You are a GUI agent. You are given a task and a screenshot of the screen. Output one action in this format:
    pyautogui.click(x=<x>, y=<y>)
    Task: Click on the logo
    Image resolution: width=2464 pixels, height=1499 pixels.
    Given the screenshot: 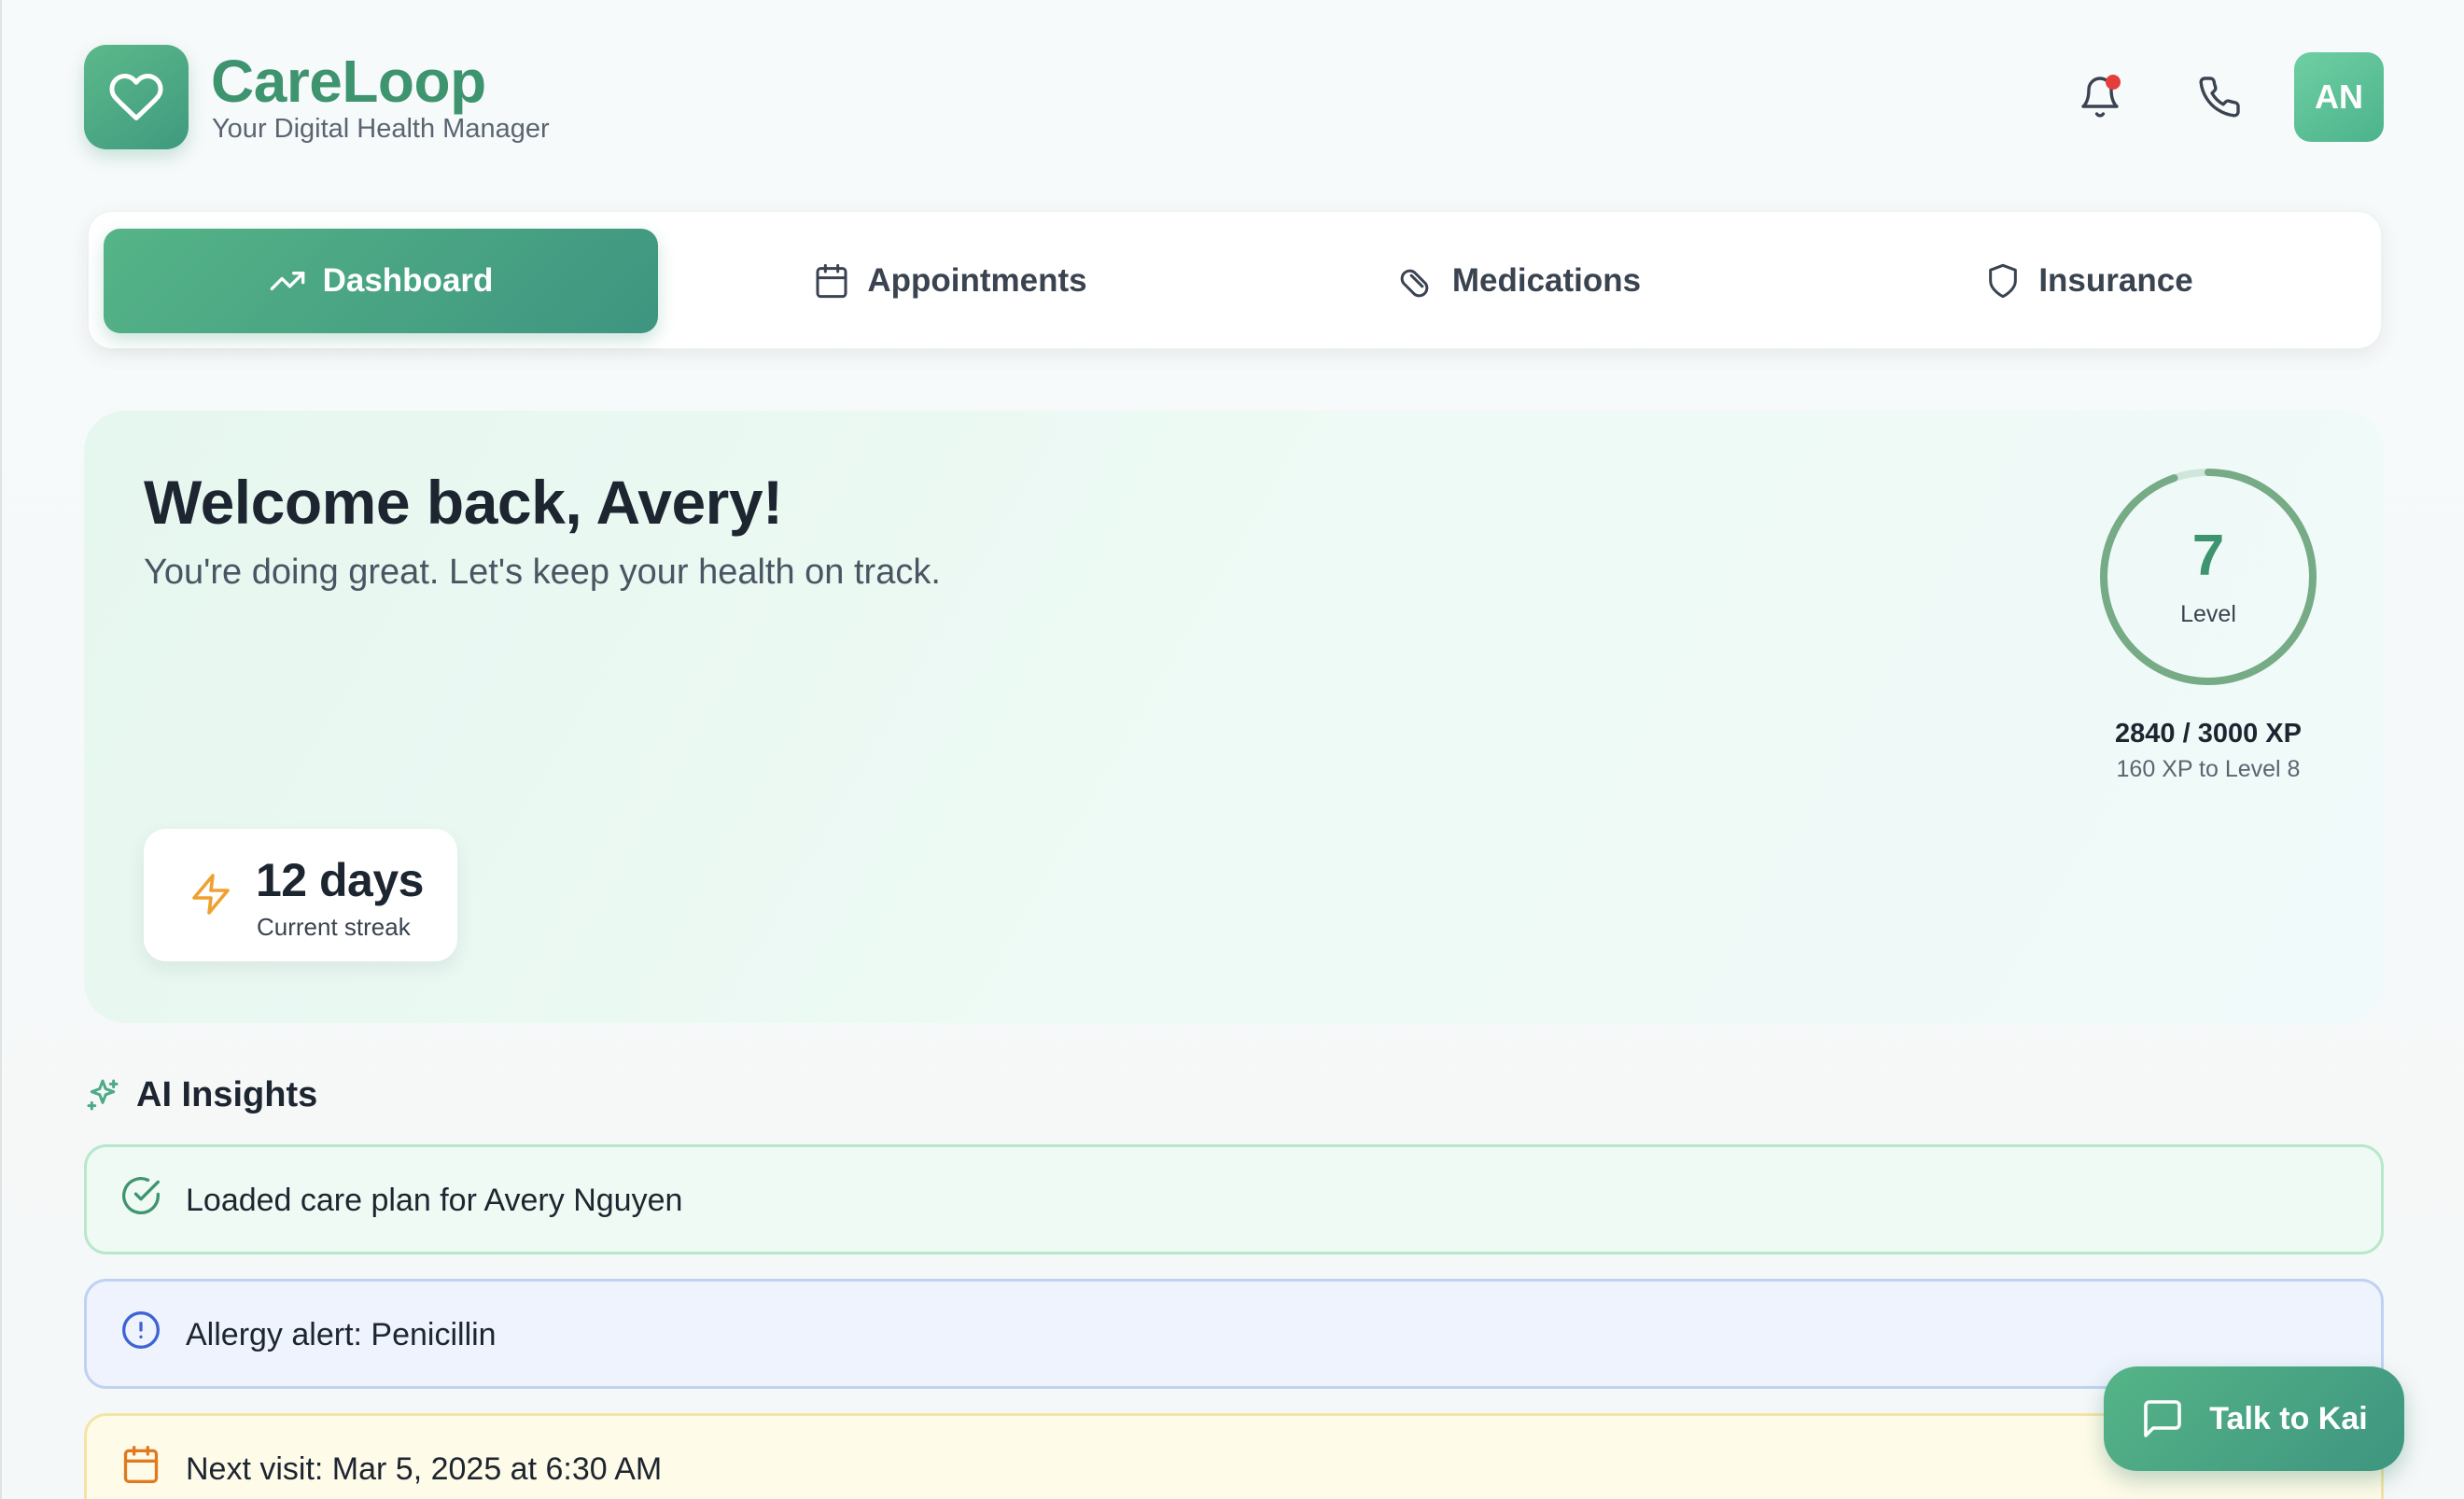 What is the action you would take?
    pyautogui.click(x=136, y=97)
    